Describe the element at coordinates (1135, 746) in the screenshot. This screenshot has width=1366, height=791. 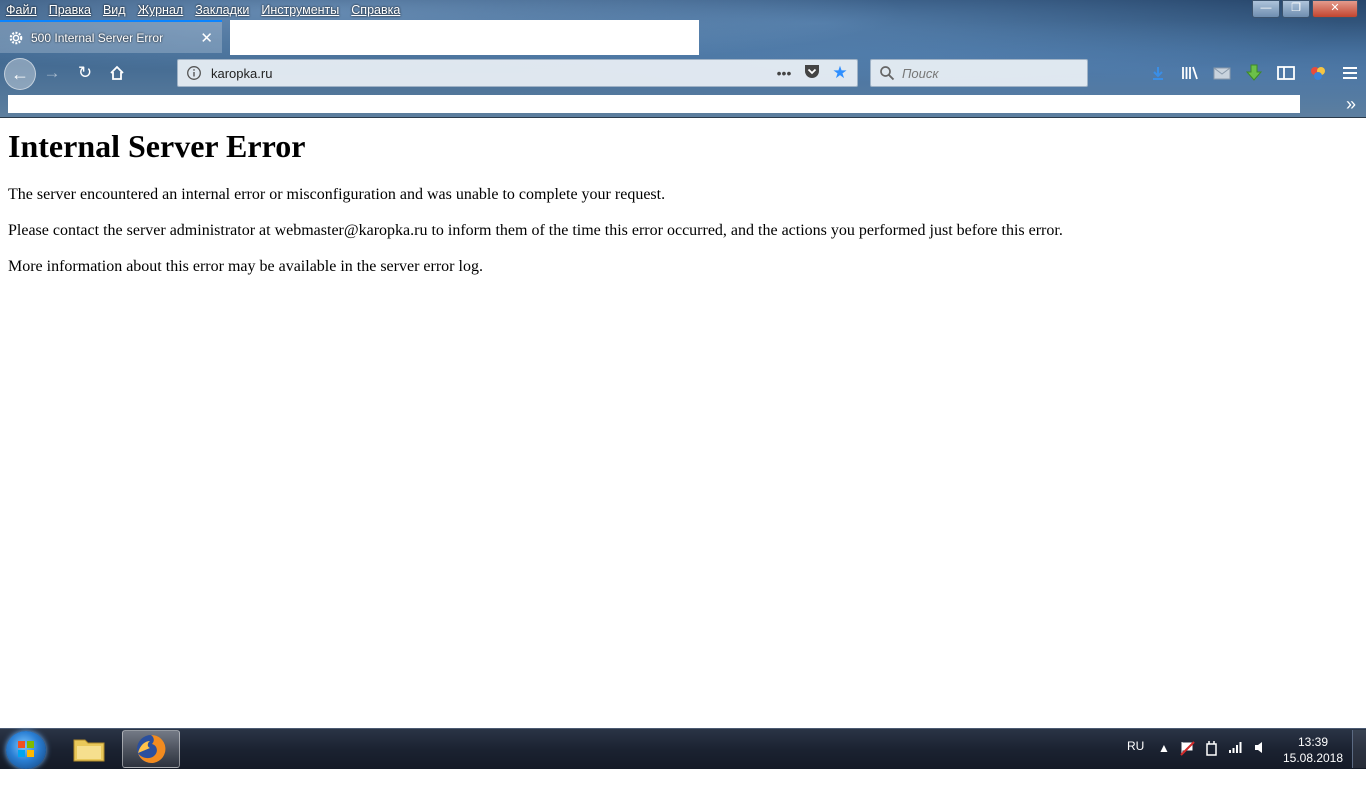
I see `language-indicator: RU` at that location.